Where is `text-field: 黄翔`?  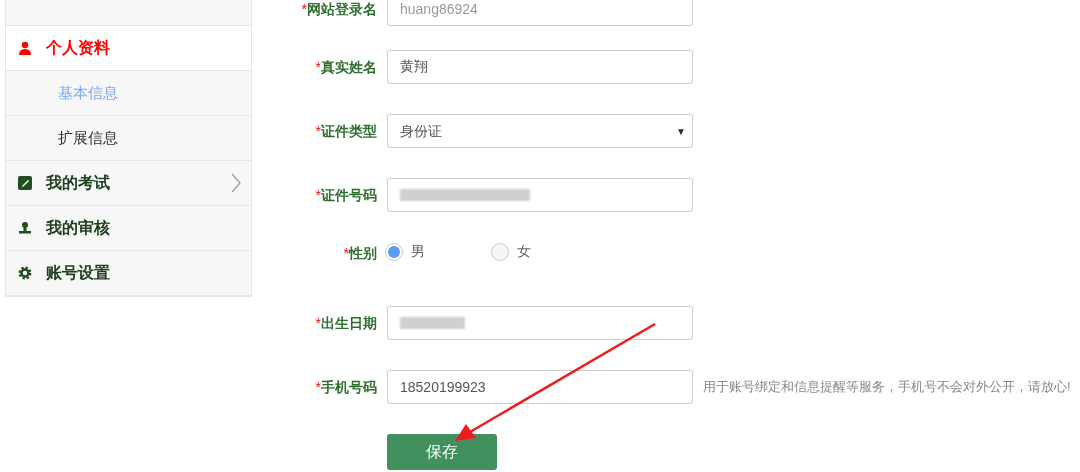 text-field: 黄翔 is located at coordinates (540, 67).